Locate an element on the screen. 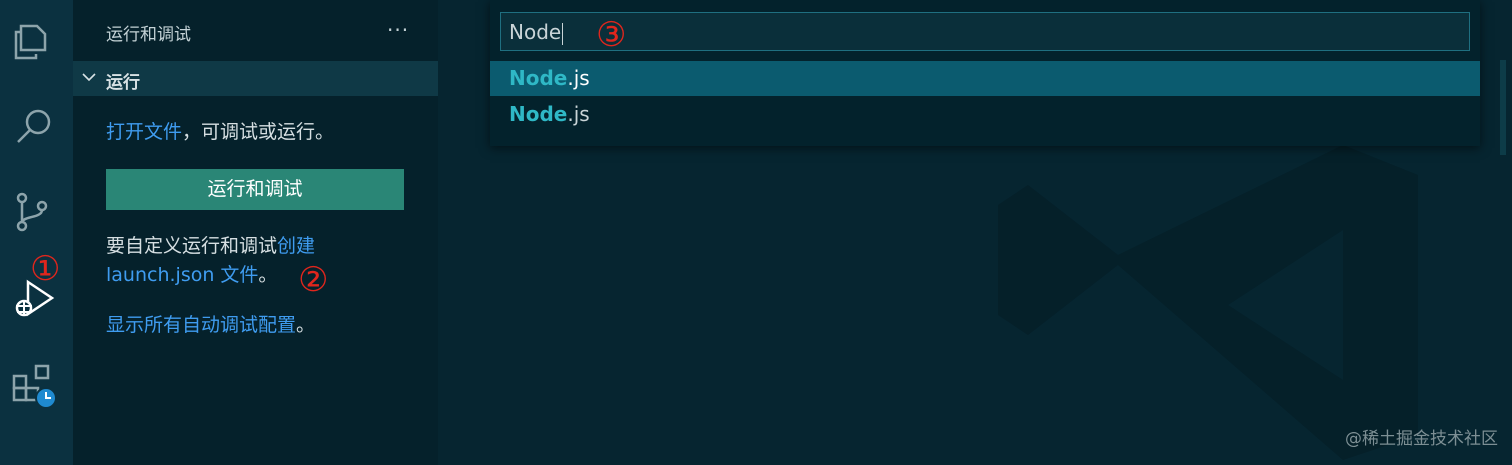 The height and width of the screenshot is (465, 1512). marker-1: ① is located at coordinates (45, 269).